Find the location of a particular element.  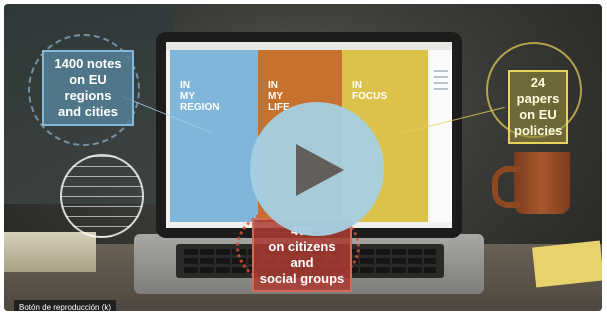

screen-sidebar is located at coordinates (441, 136).